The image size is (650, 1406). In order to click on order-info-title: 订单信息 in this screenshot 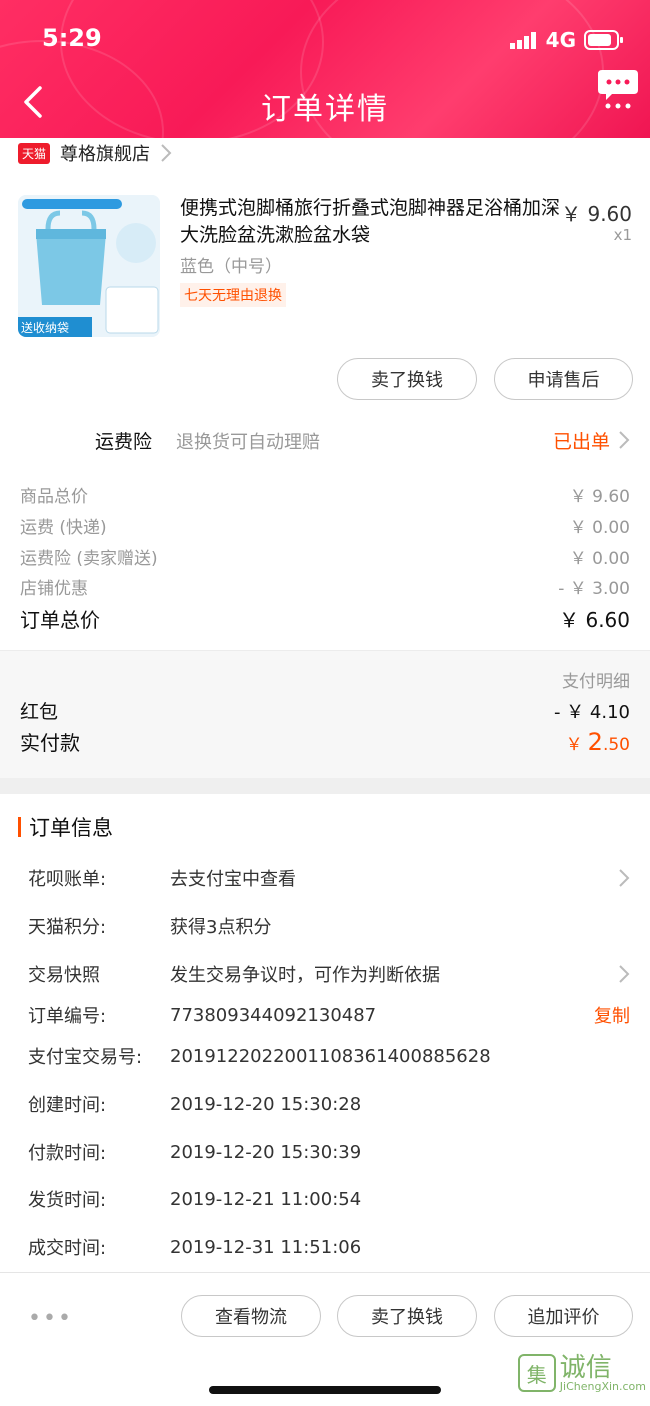, I will do `click(65, 827)`.